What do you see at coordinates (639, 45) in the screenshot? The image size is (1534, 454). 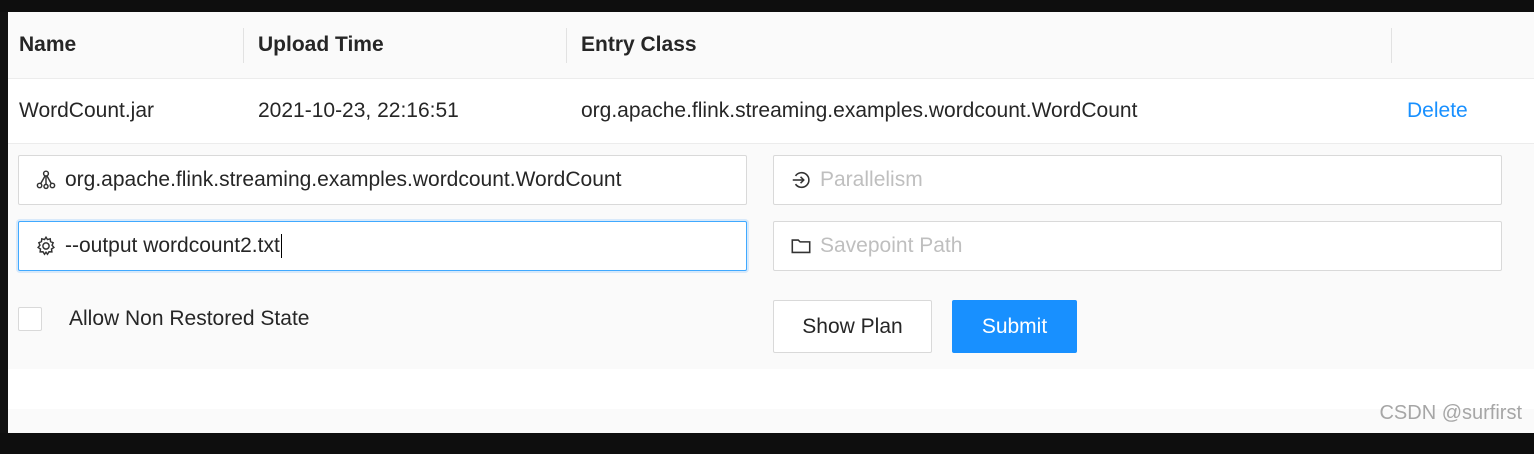 I see `column-header-entry-class: Entry Class` at bounding box center [639, 45].